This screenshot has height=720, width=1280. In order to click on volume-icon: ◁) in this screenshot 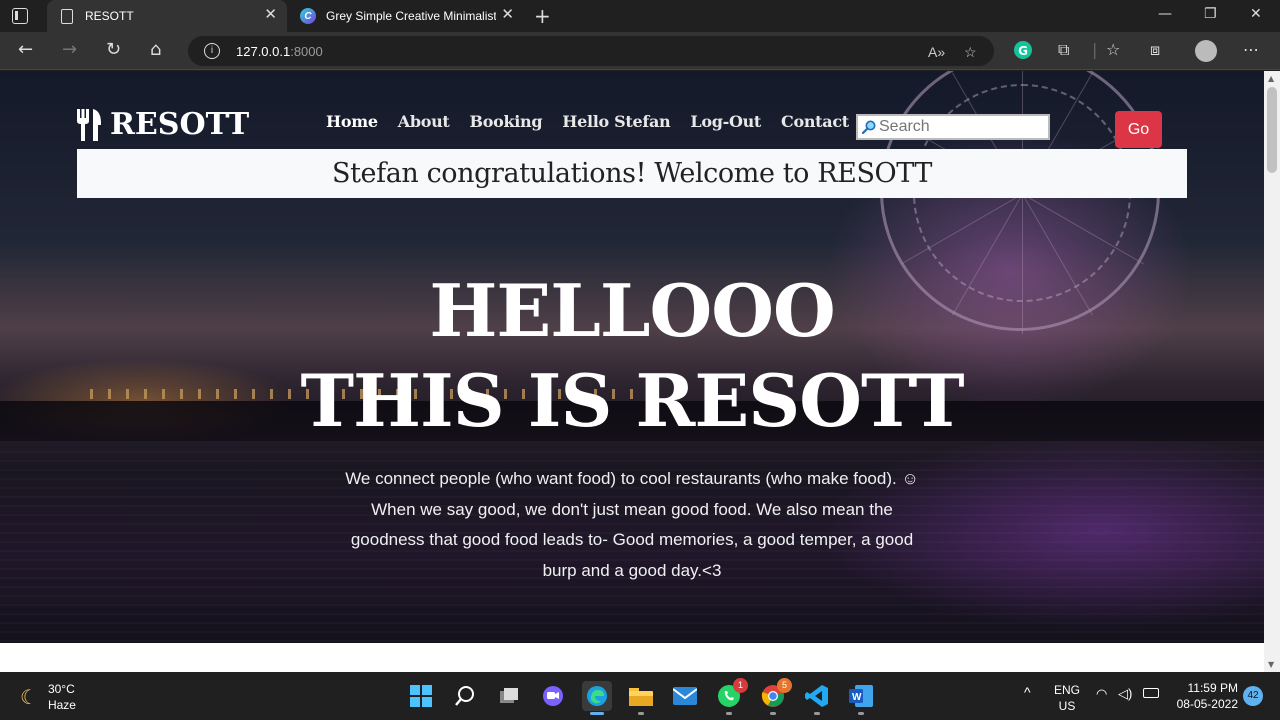, I will do `click(1125, 694)`.